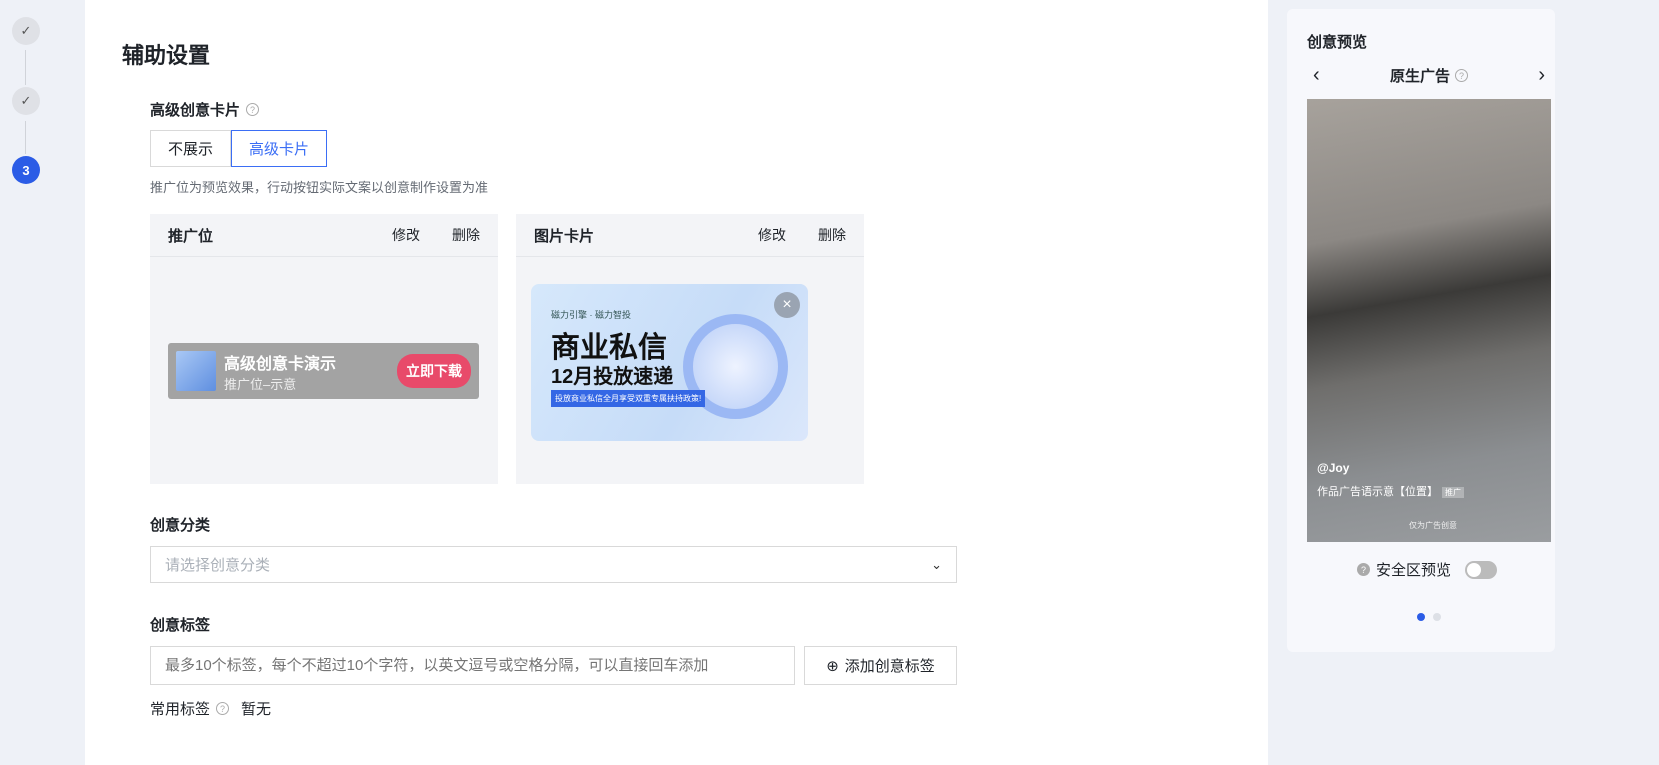 The height and width of the screenshot is (765, 1659). I want to click on promo-slot-card: 推广位 修改 删除 高级创意卡演示 推广位–示意 立即下载, so click(324, 349).